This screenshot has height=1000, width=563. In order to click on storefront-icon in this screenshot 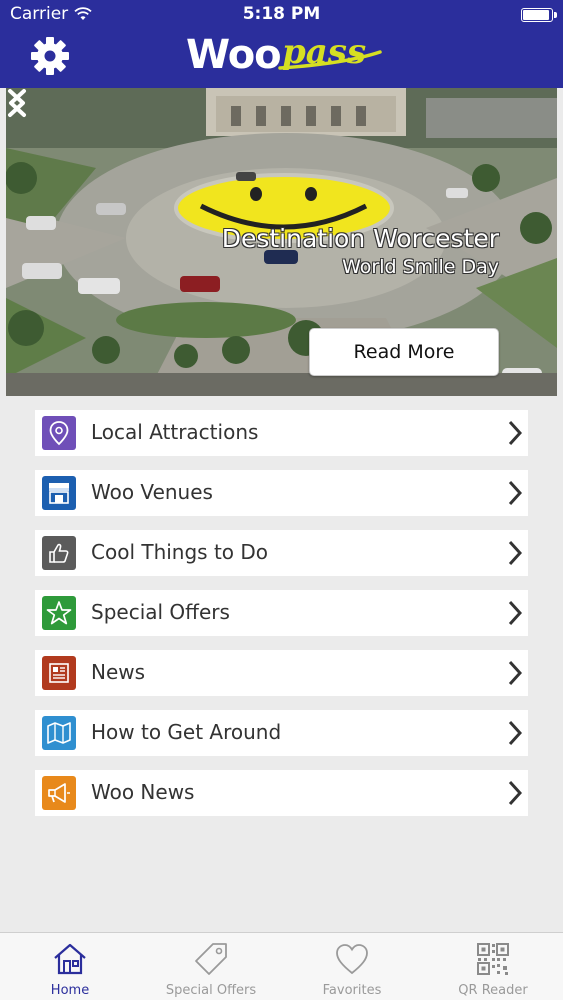, I will do `click(59, 493)`.